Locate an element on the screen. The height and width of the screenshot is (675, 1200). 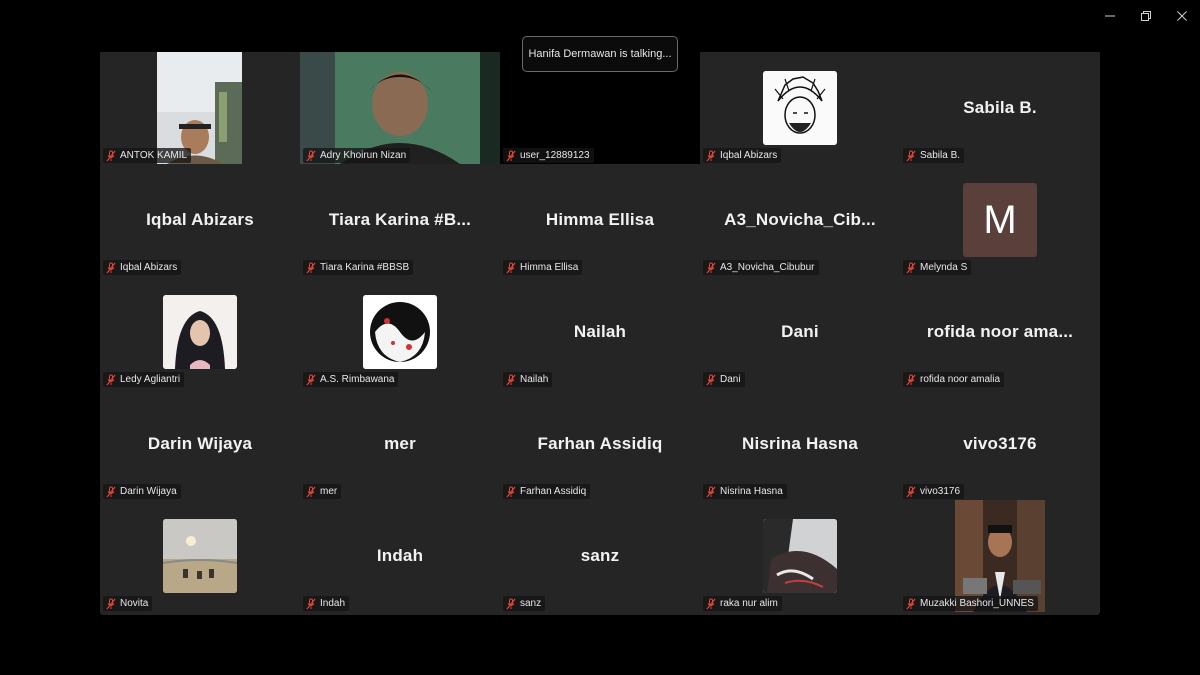
participant-tile: vivo3176 vivo3176 is located at coordinates (1000, 444).